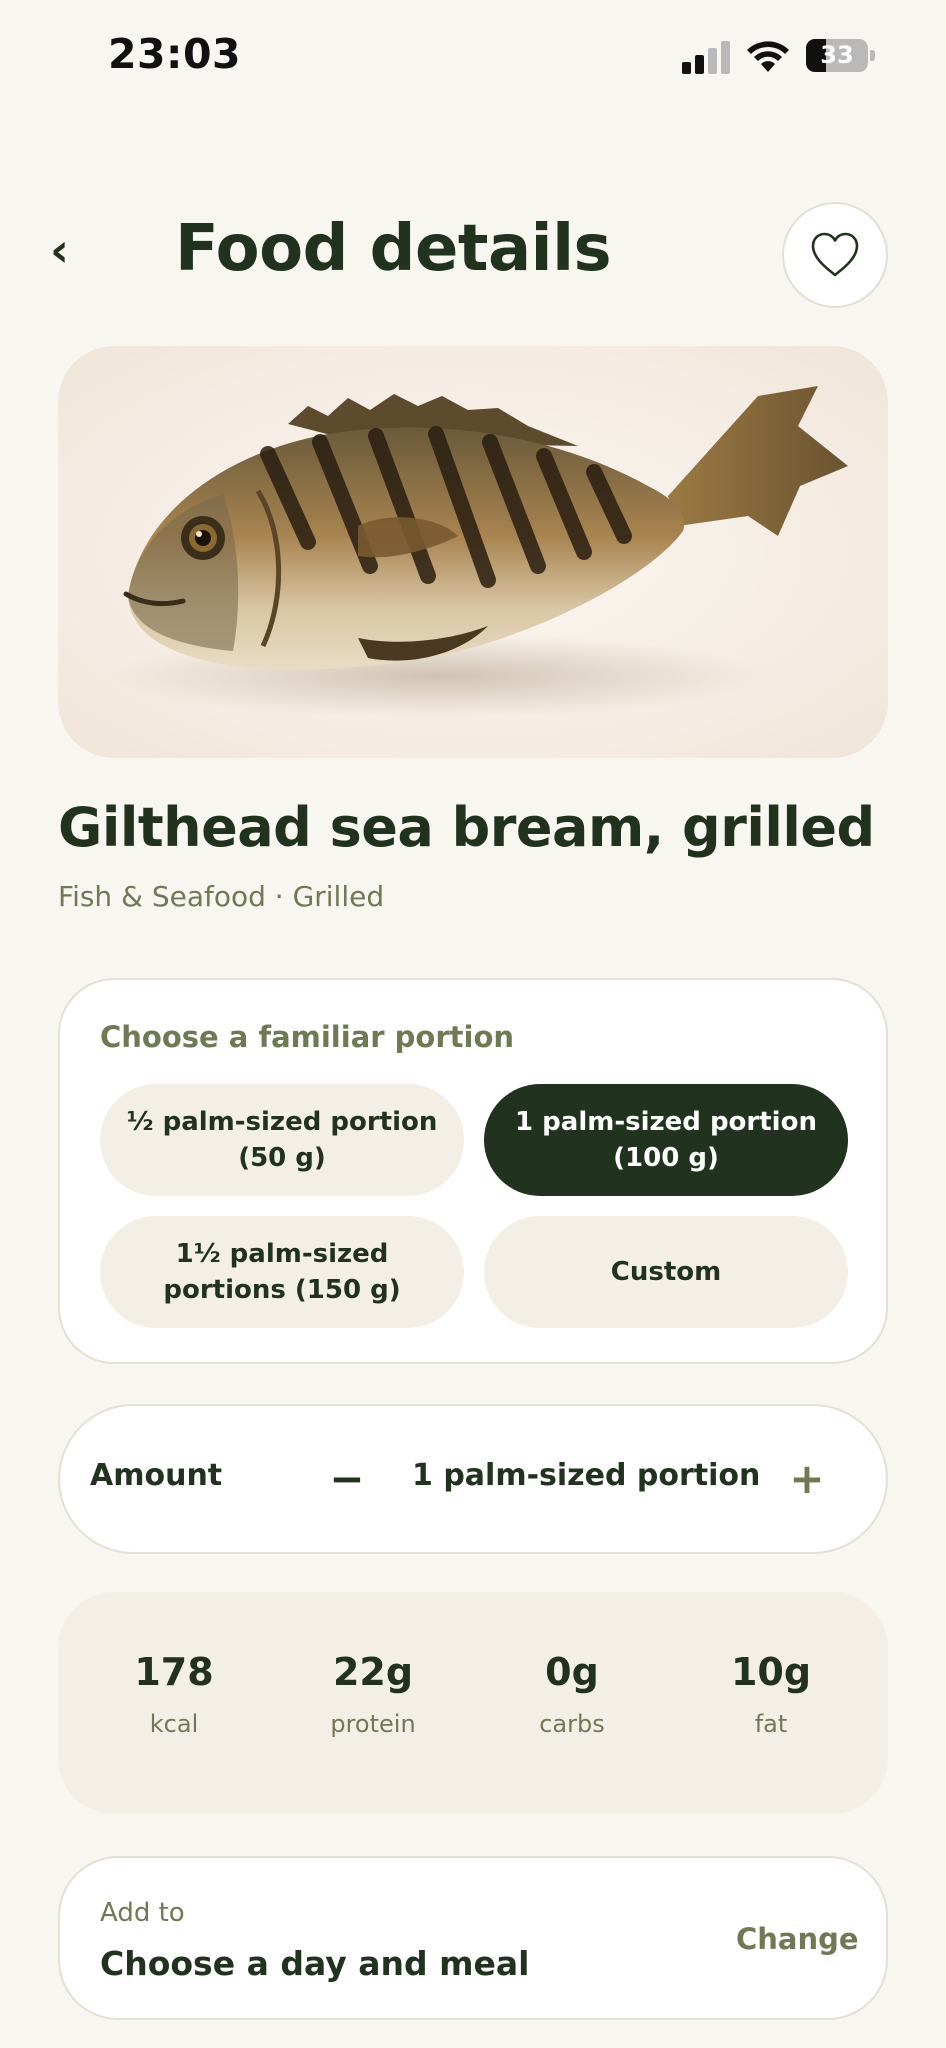 This screenshot has width=946, height=2048. I want to click on portion-option-label: 1 palm-sized portion (100 g), so click(666, 1140).